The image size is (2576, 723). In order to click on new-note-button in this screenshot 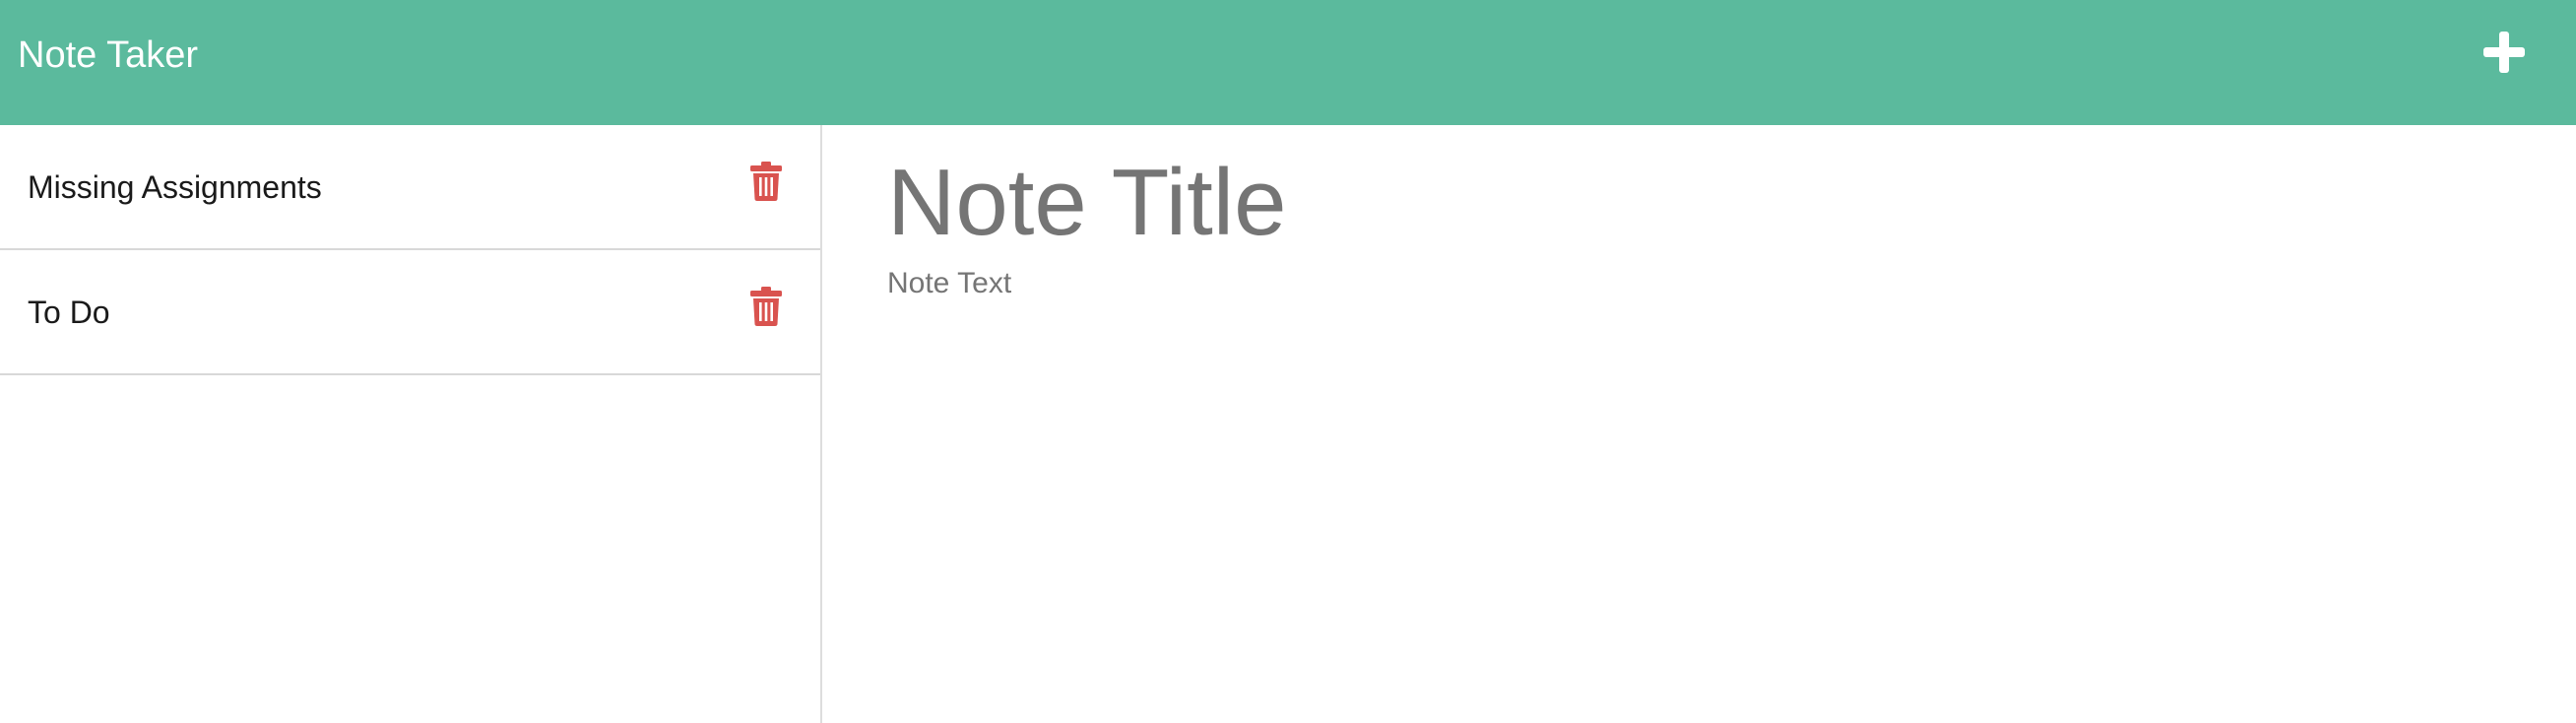, I will do `click(2504, 52)`.